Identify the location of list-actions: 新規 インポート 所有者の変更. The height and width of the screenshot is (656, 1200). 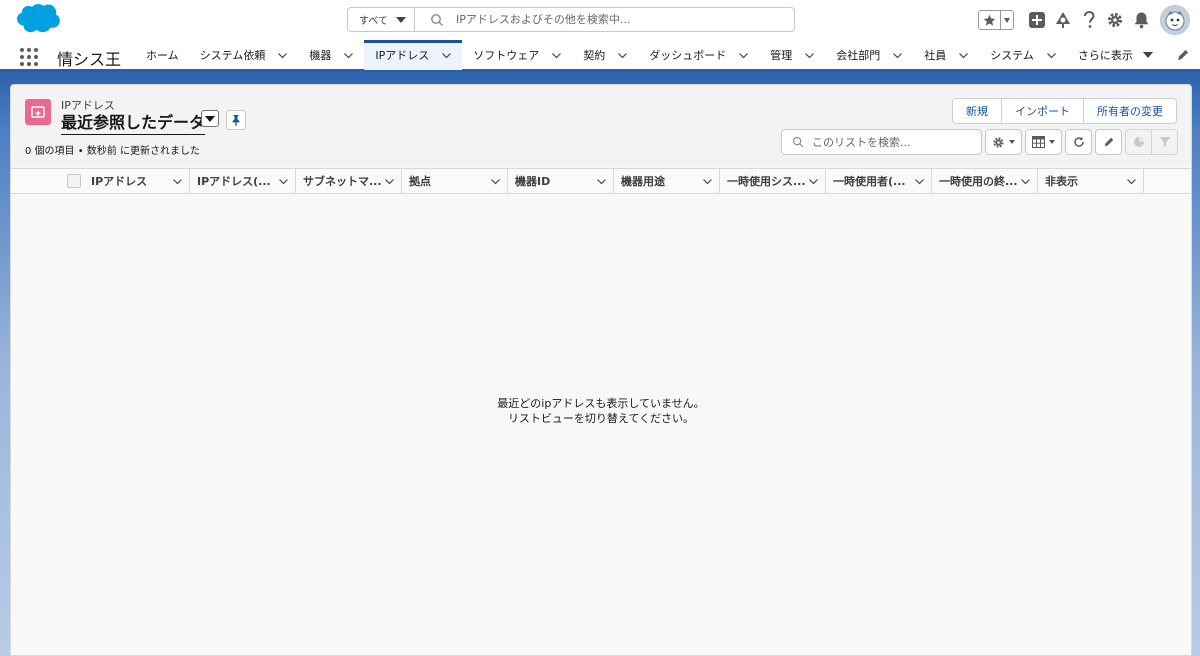
(1064, 111).